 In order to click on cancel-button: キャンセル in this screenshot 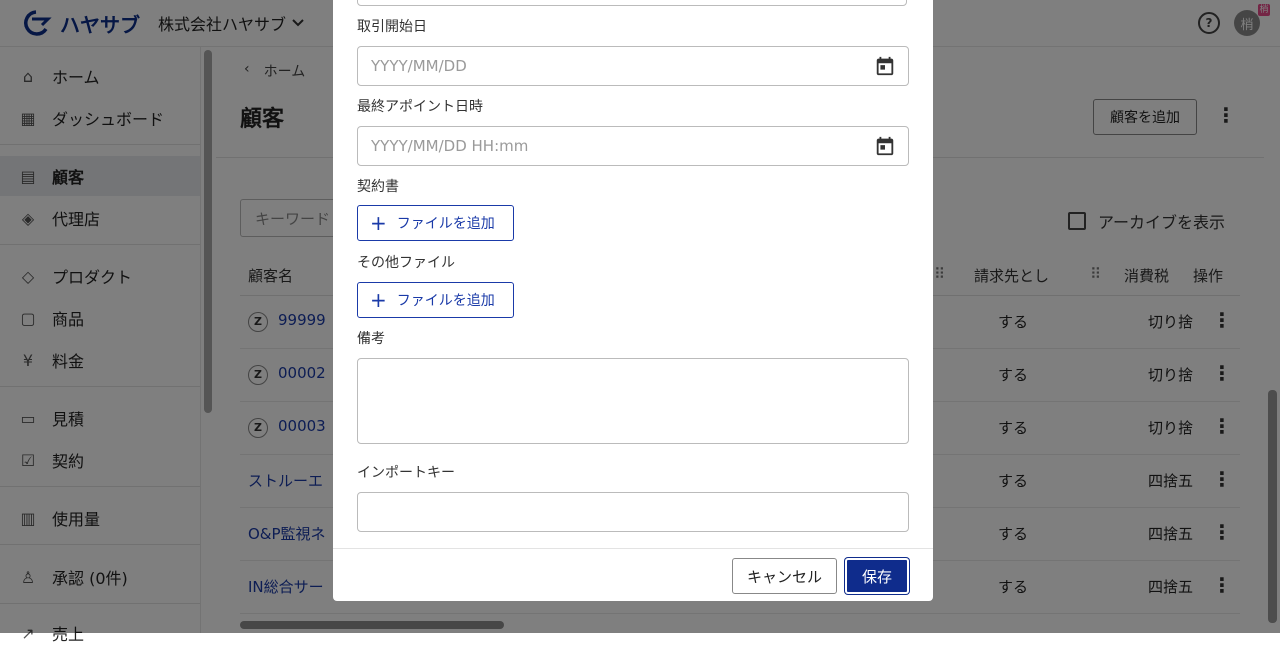, I will do `click(784, 576)`.